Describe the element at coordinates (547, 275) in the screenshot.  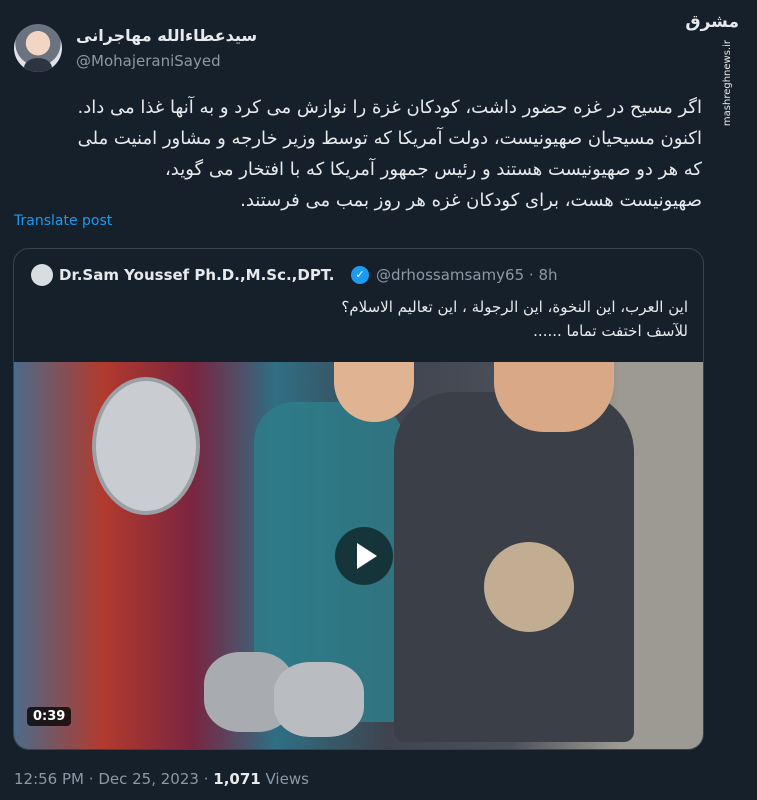
I see `quoted-post-time: 8h` at that location.